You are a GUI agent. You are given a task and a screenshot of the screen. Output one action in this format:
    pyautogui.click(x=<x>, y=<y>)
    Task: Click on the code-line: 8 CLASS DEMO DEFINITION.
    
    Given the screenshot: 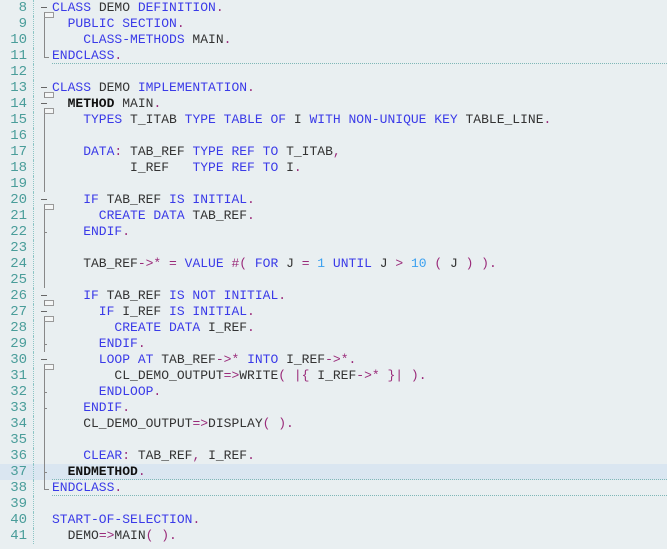 What is the action you would take?
    pyautogui.click(x=333, y=9)
    